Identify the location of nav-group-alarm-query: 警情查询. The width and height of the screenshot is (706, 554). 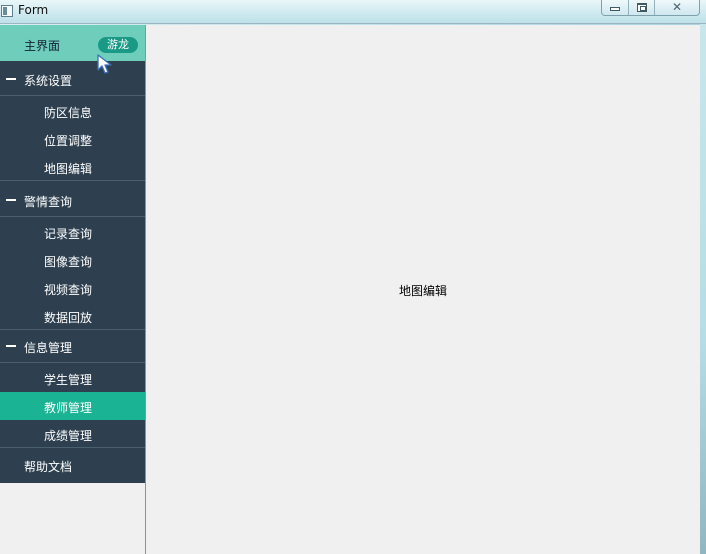
(72, 199).